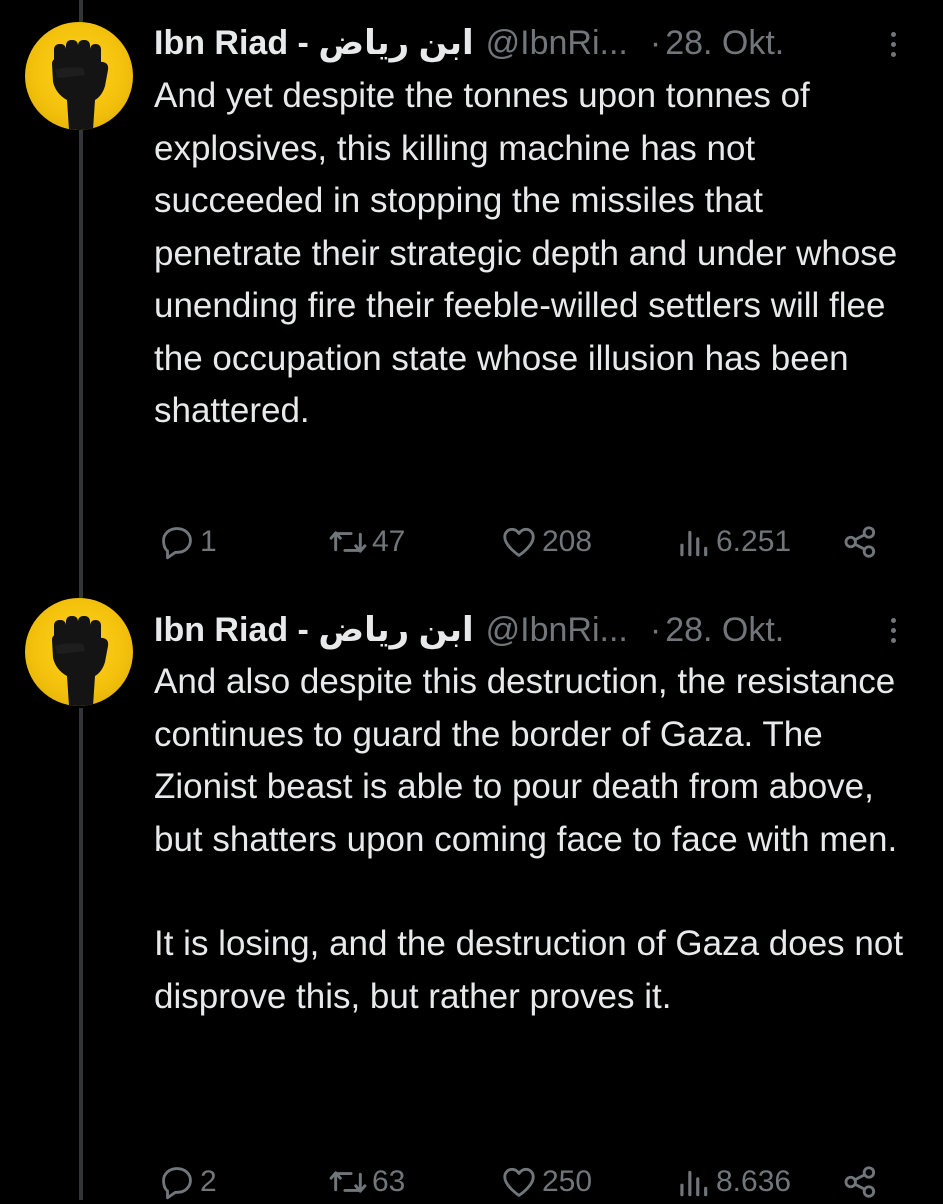 The height and width of the screenshot is (1204, 943). I want to click on like-button: 250, so click(546, 1182).